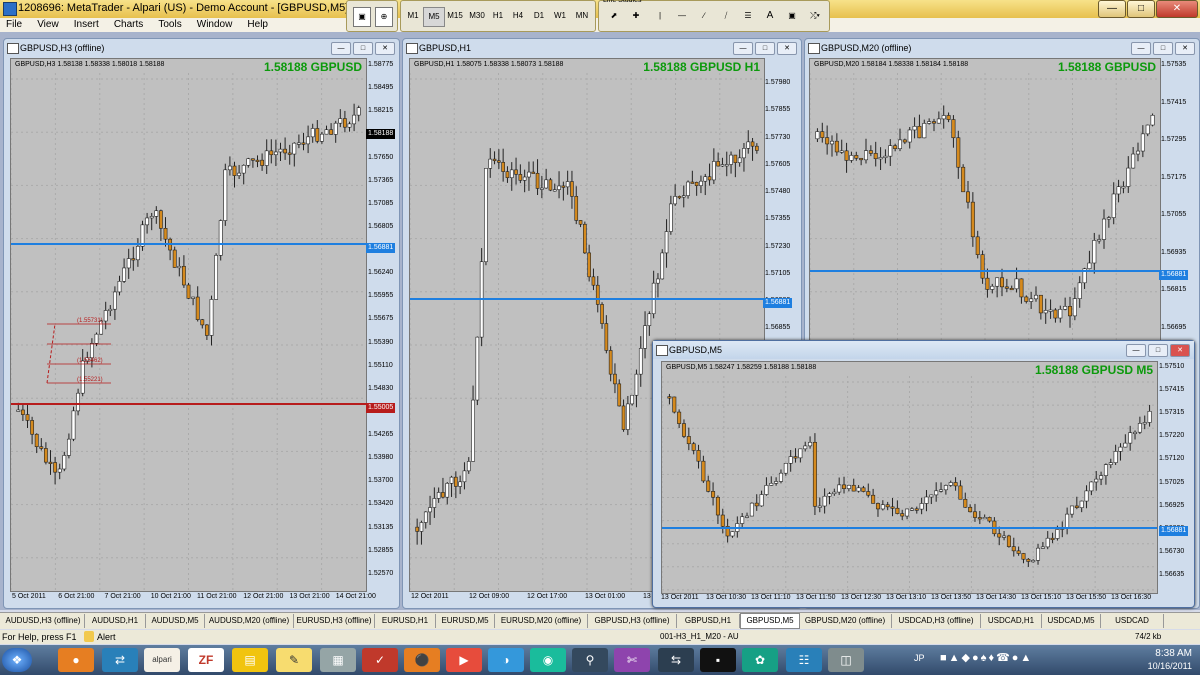  I want to click on vertical-line-icon: |, so click(660, 16).